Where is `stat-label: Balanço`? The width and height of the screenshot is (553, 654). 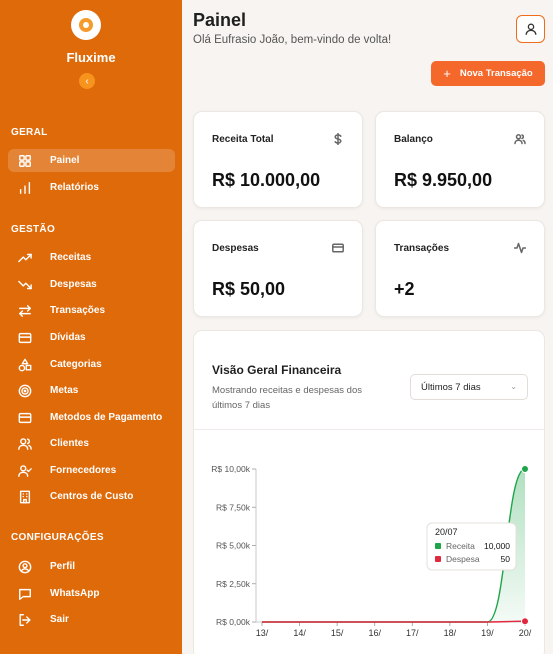 stat-label: Balanço is located at coordinates (413, 139).